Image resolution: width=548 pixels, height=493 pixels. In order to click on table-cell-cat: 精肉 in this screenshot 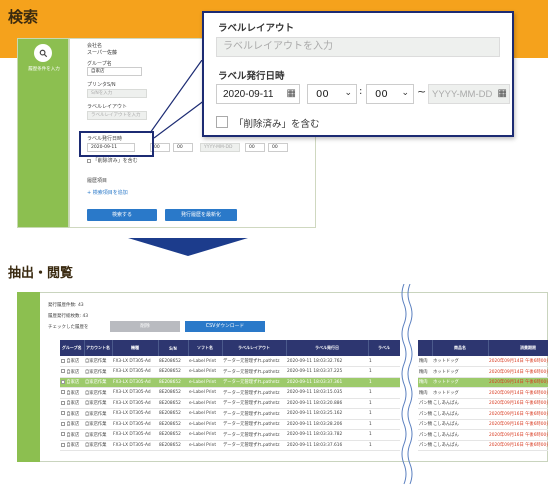, I will do `click(425, 372)`.